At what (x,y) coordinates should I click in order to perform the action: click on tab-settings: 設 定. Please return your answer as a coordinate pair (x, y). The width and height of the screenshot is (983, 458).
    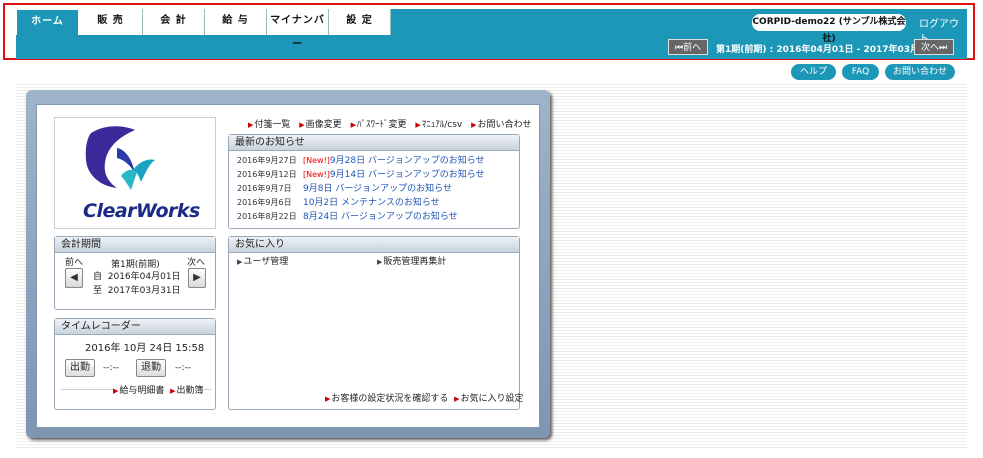
    Looking at the image, I should click on (360, 22).